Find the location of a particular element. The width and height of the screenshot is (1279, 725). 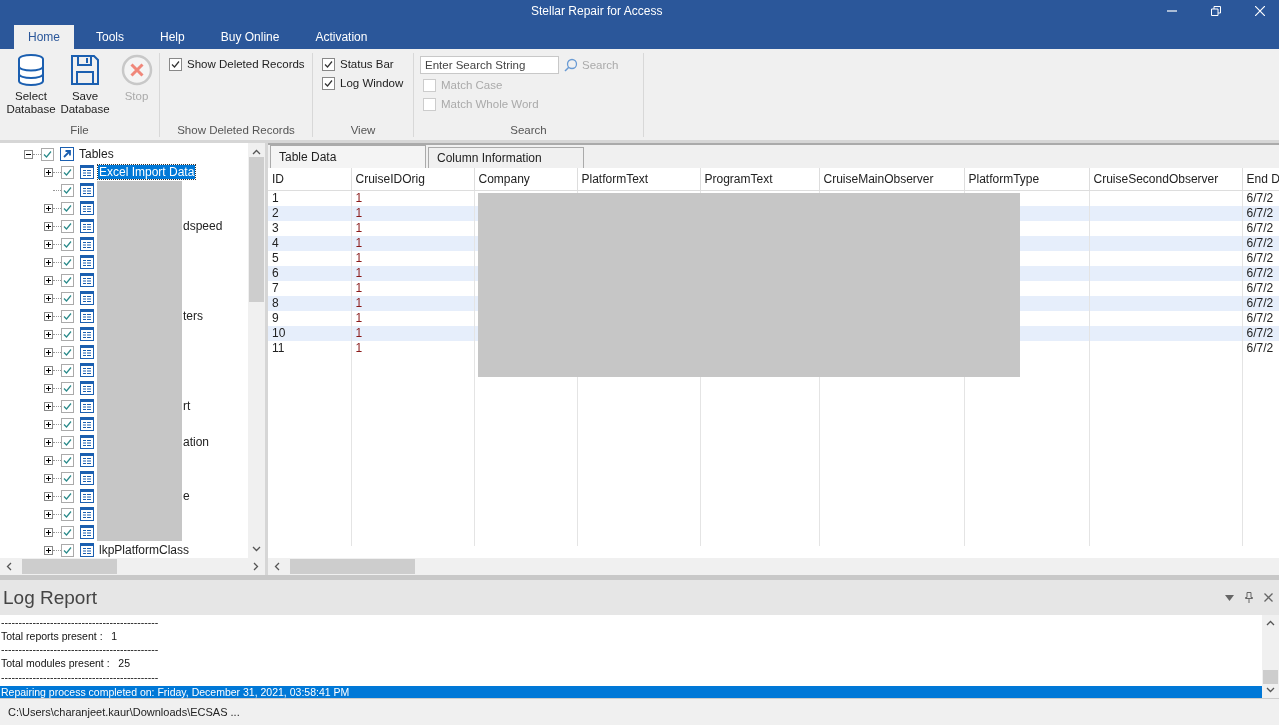

column-header: ProgramText is located at coordinates (759, 179).